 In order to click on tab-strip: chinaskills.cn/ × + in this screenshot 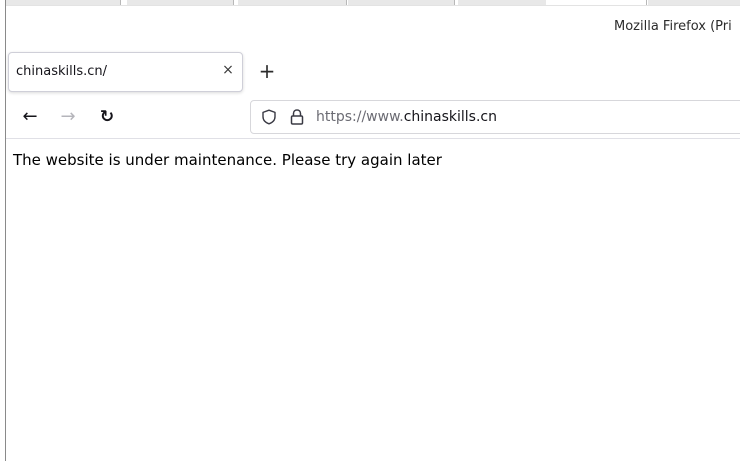, I will do `click(373, 71)`.